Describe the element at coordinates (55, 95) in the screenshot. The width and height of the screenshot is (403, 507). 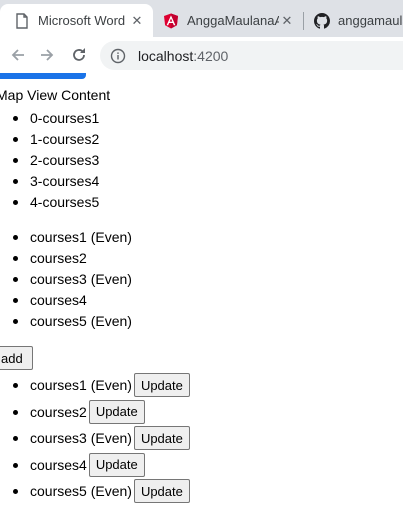
I see `map-view-title: Map View Content` at that location.